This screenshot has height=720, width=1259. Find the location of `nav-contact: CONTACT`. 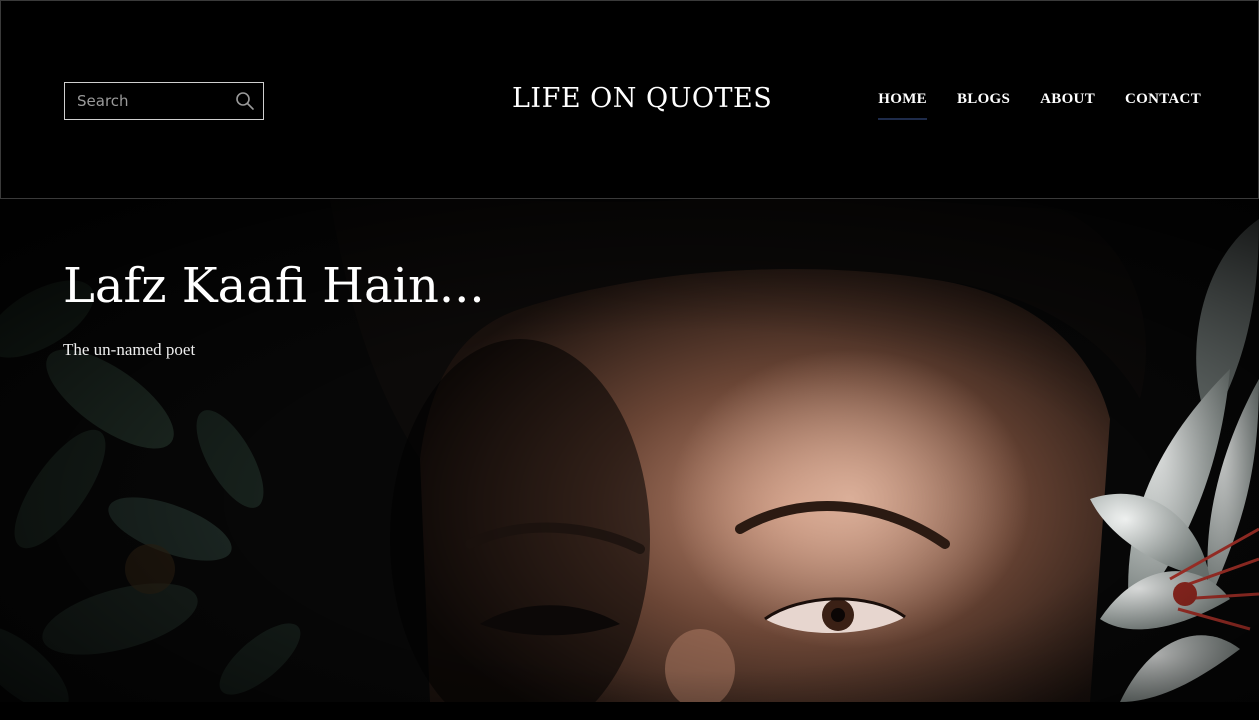

nav-contact: CONTACT is located at coordinates (1163, 105).